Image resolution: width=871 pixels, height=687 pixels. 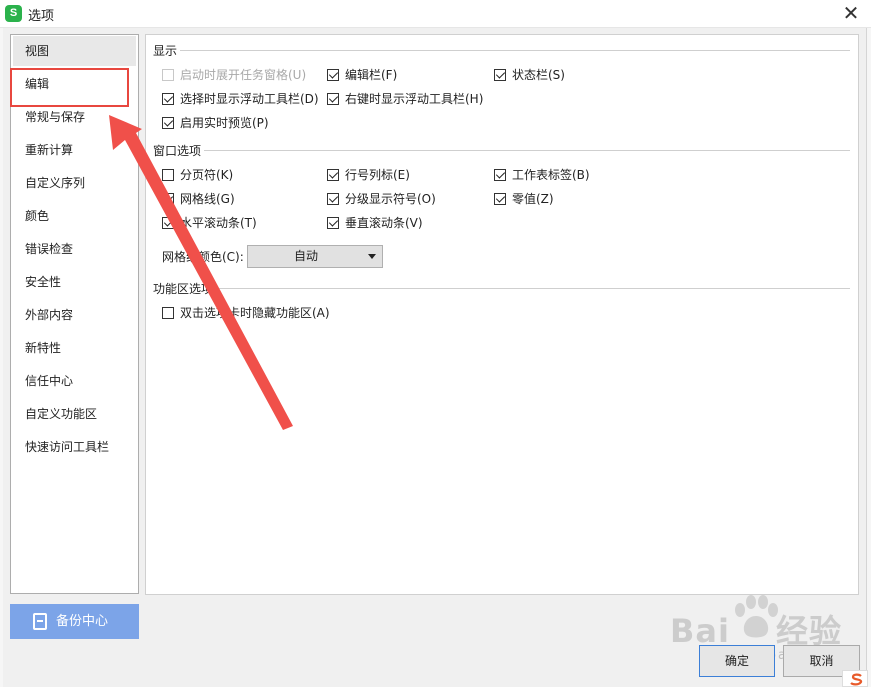 What do you see at coordinates (69, 87) in the screenshot?
I see `edit-highlight-box` at bounding box center [69, 87].